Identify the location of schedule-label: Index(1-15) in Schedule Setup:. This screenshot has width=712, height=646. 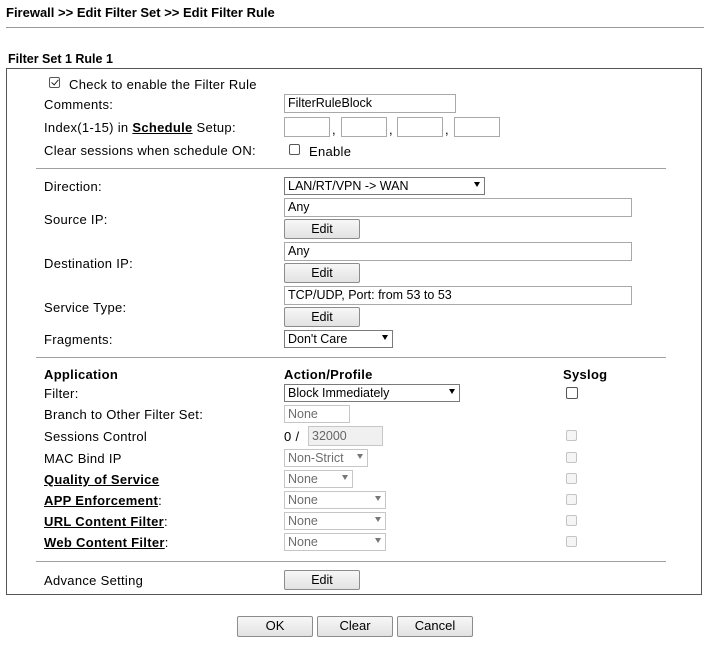
(140, 127).